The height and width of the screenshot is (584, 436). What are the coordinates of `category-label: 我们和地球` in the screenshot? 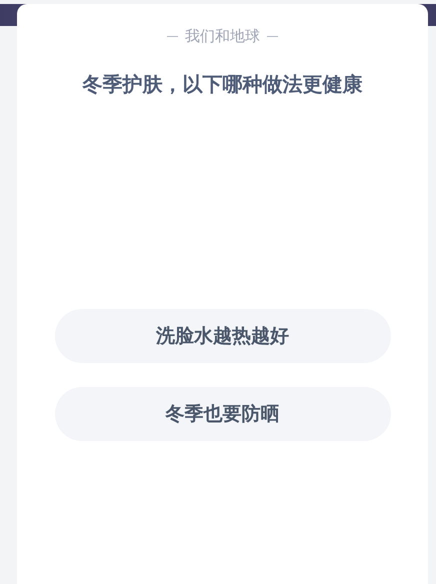 It's located at (222, 36).